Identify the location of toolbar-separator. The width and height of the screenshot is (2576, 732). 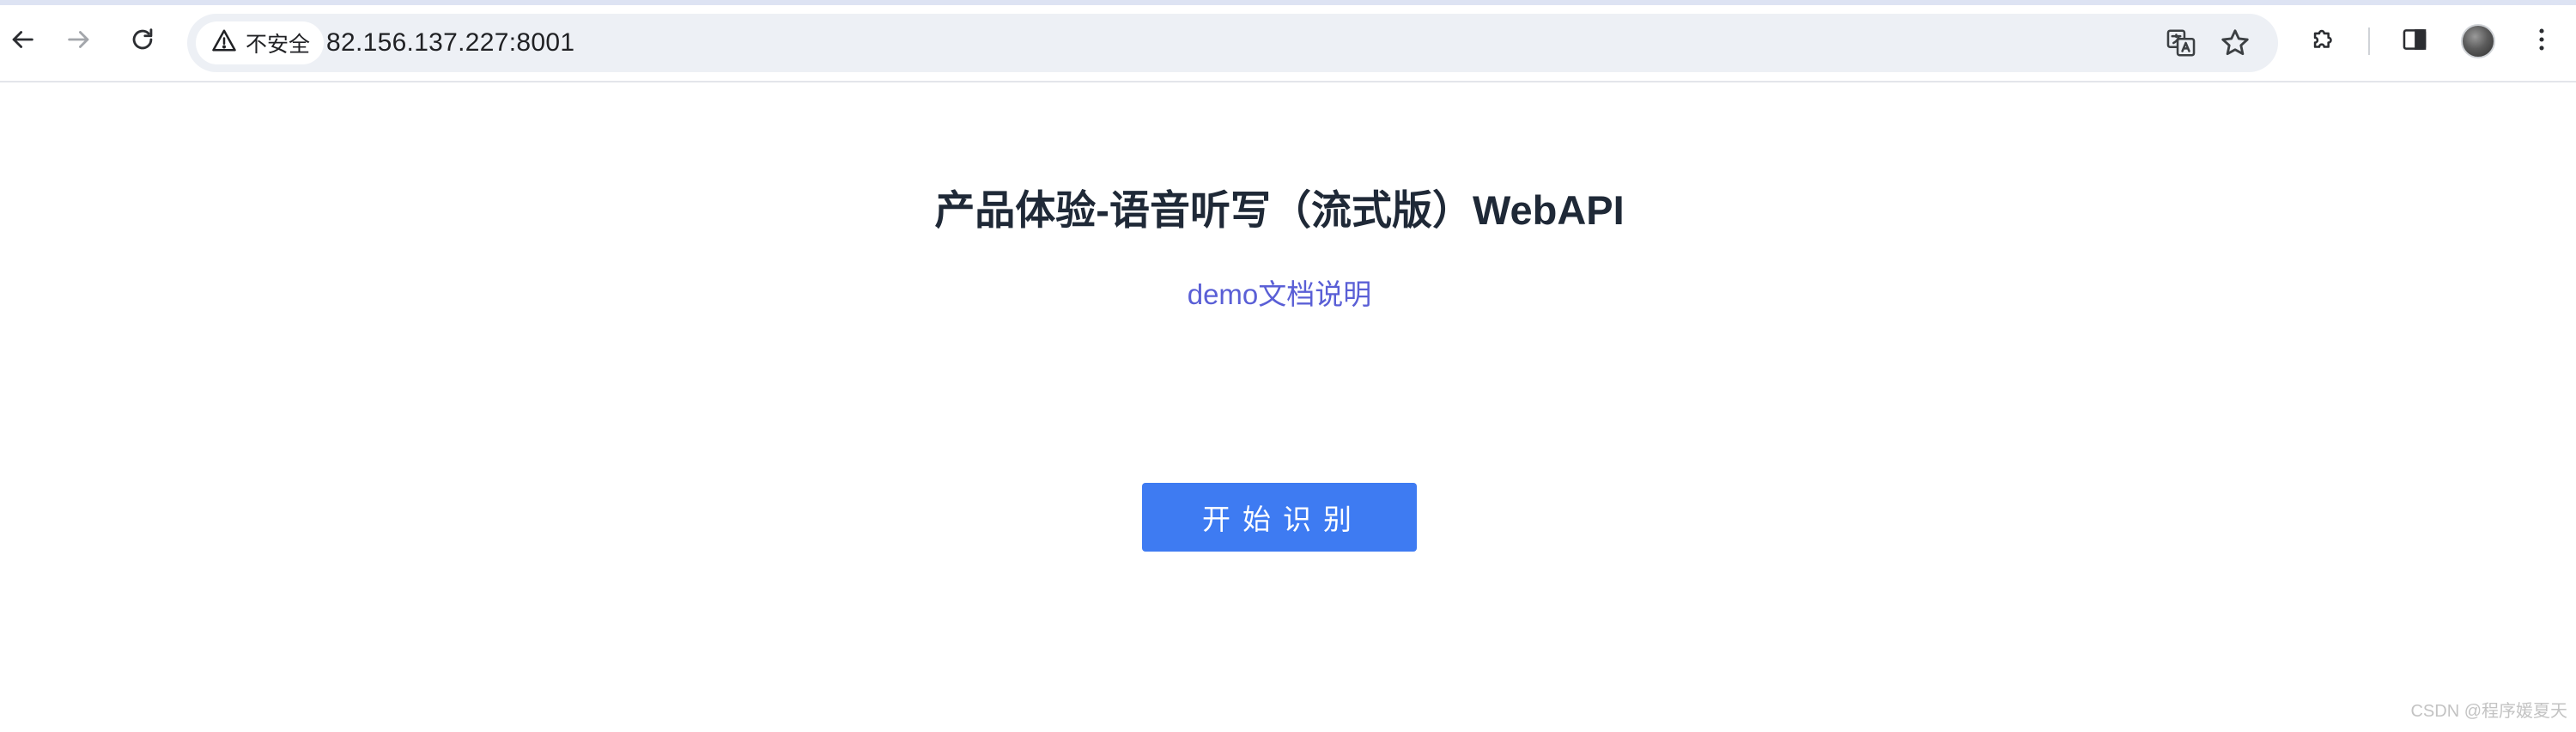
(2369, 41).